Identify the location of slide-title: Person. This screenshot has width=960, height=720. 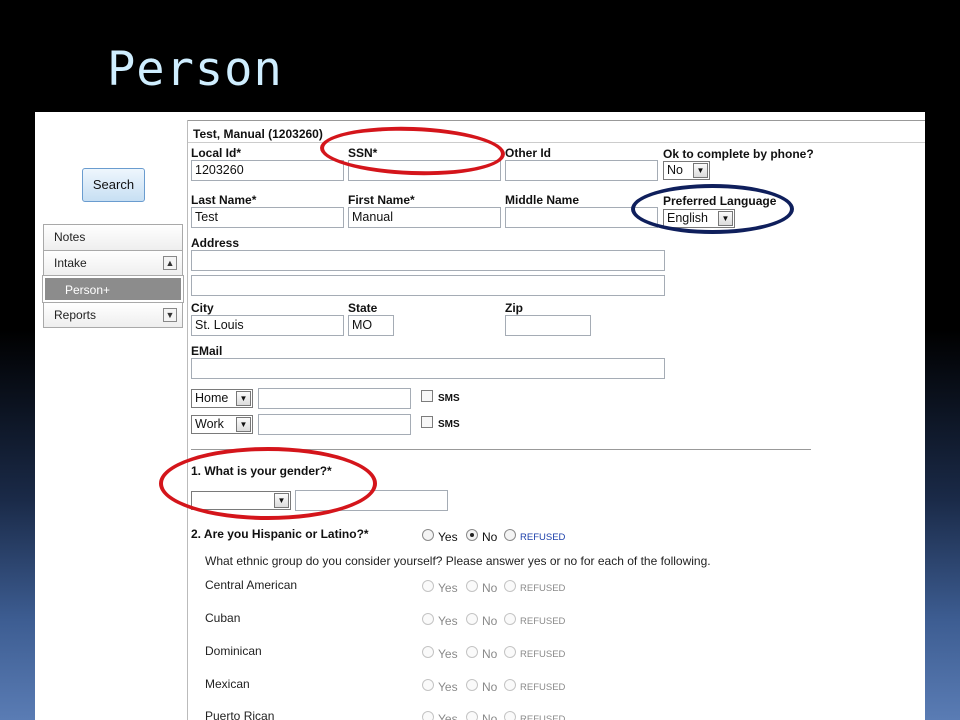
(195, 69).